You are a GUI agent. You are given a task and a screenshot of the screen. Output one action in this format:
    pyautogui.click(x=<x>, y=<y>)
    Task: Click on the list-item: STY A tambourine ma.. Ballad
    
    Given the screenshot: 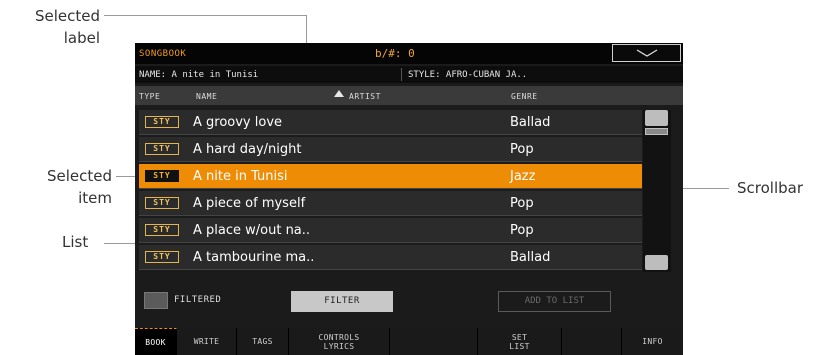 What is the action you would take?
    pyautogui.click(x=390, y=257)
    